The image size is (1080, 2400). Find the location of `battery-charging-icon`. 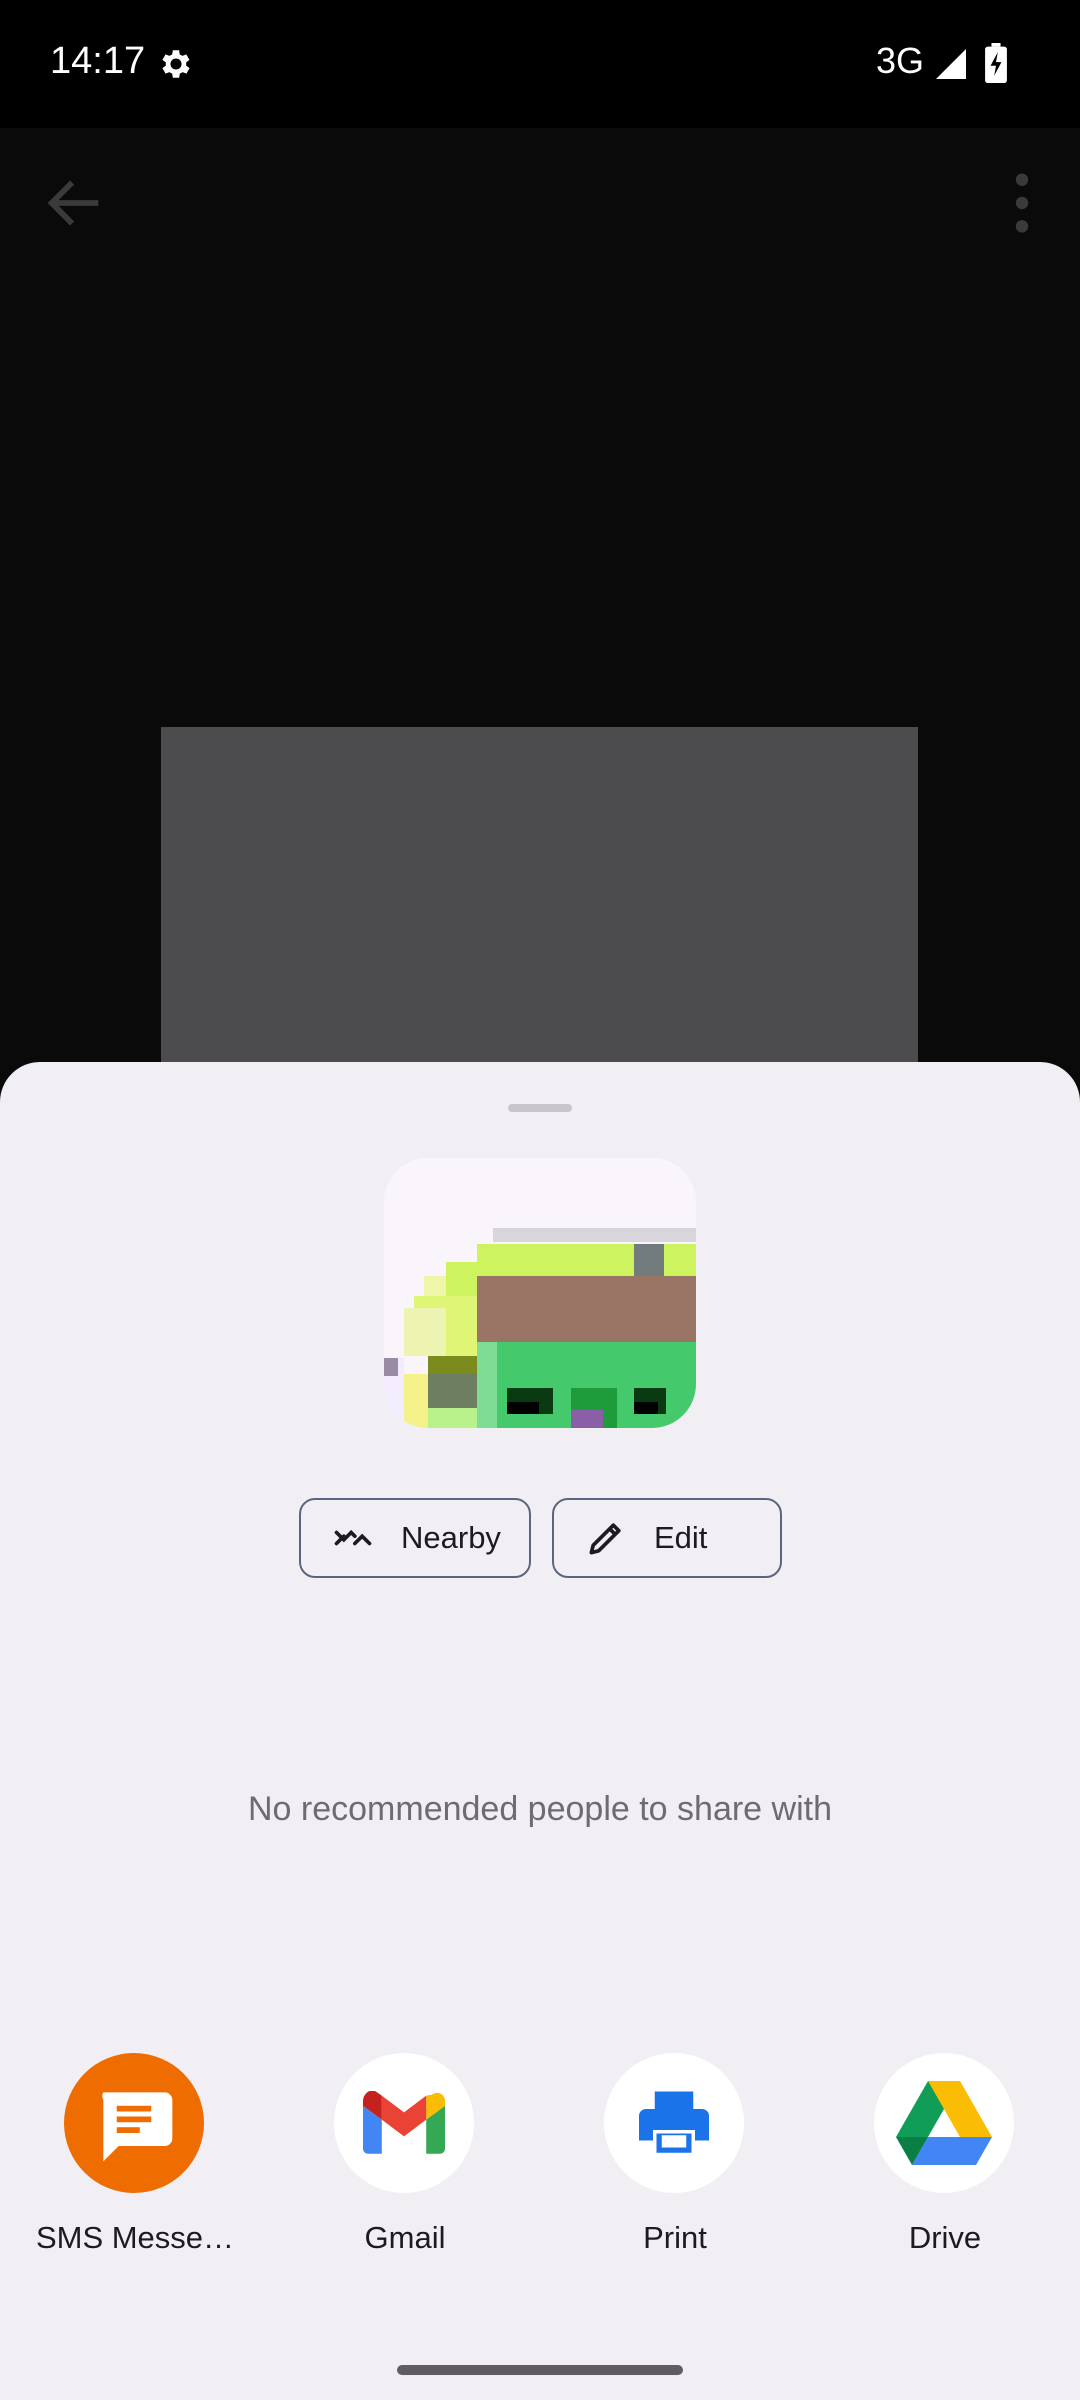

battery-charging-icon is located at coordinates (996, 63).